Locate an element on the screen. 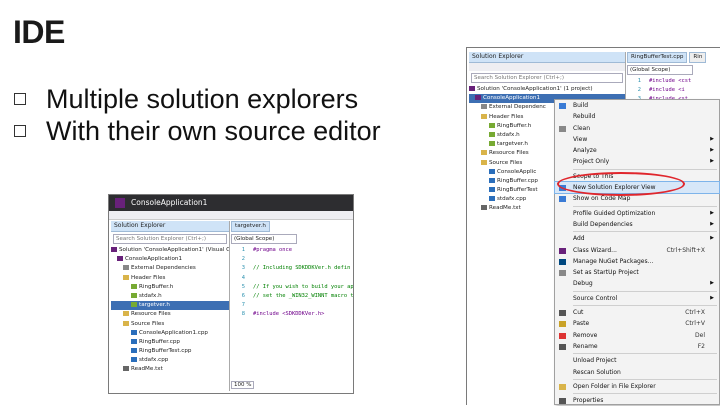  tree-item: RingBufferTest.cpp is located at coordinates (170, 351).